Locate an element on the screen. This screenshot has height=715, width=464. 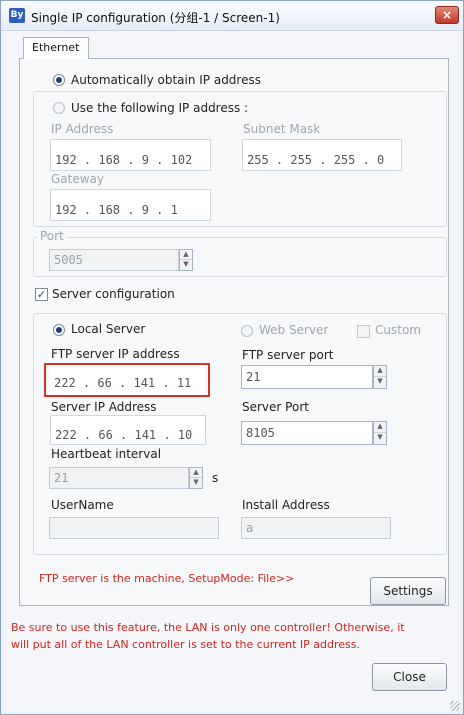
heartbeat-unit: s is located at coordinates (215, 478).